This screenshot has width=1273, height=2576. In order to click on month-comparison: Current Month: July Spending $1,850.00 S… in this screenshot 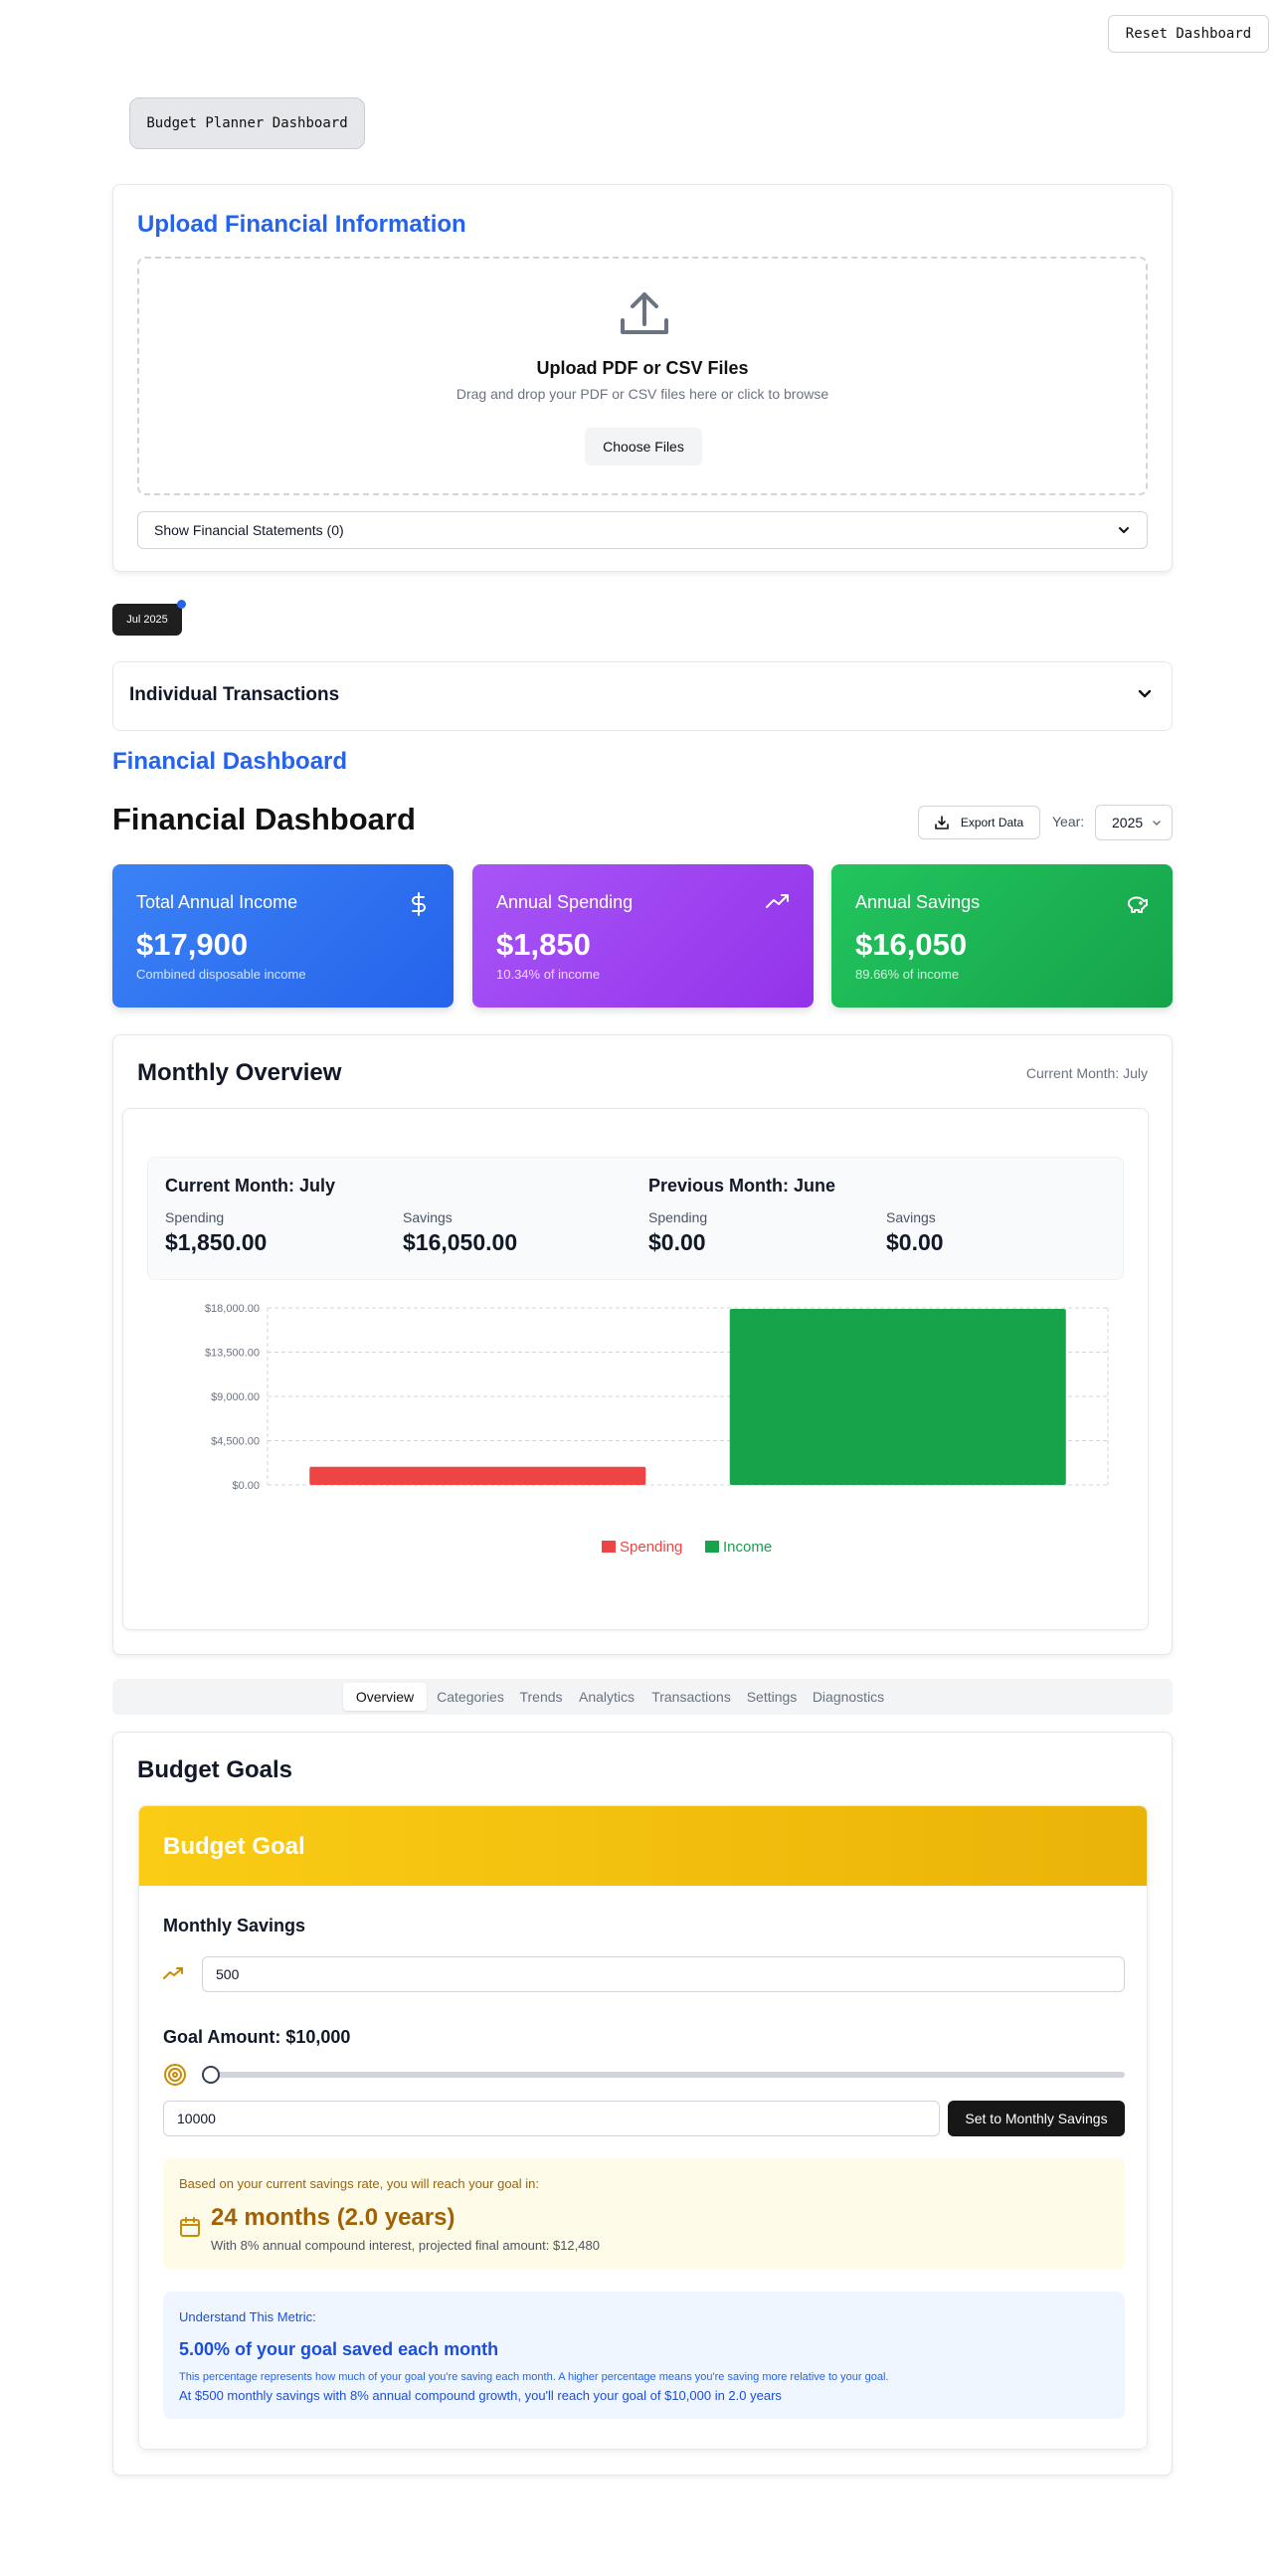, I will do `click(635, 1218)`.